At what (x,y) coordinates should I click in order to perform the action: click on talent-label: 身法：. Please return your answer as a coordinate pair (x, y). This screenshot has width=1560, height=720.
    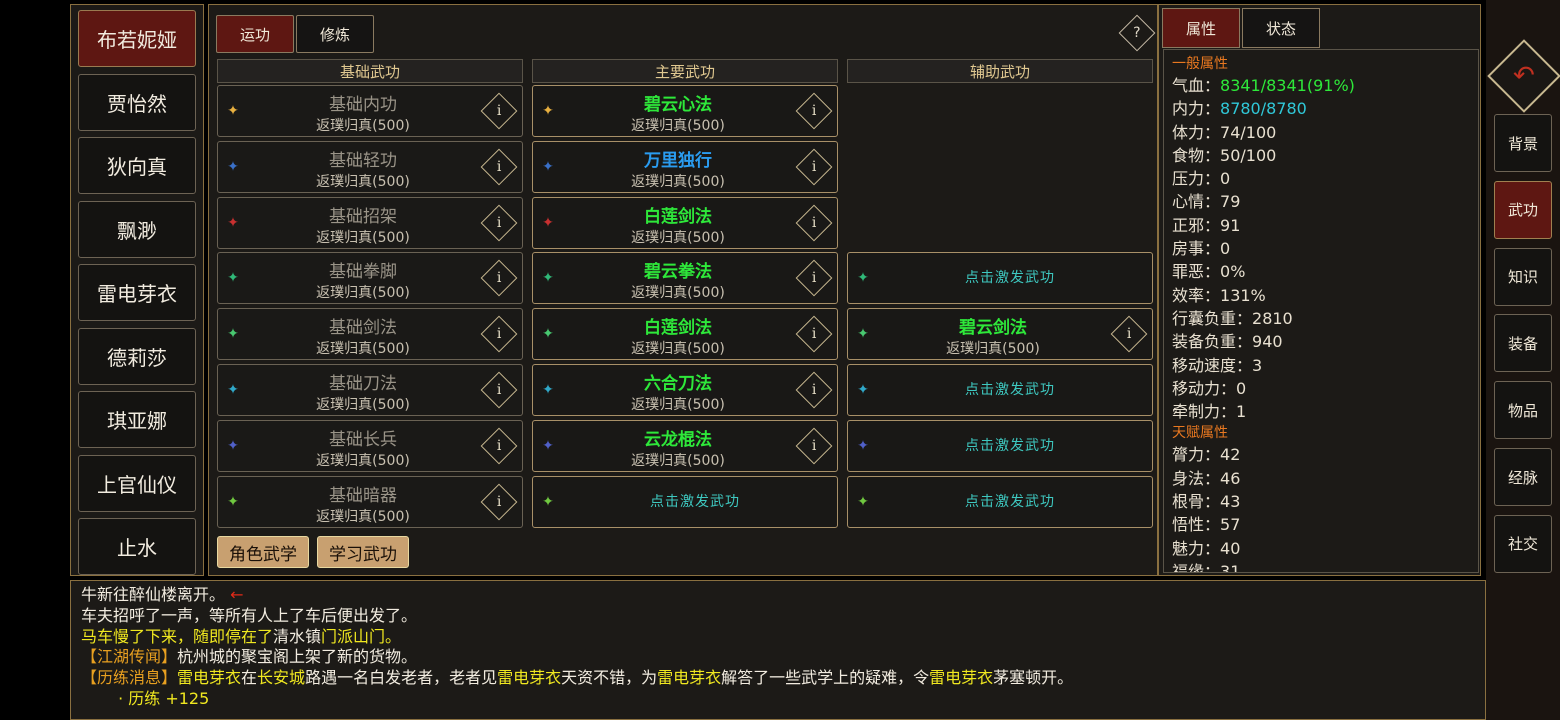
    Looking at the image, I should click on (1196, 478).